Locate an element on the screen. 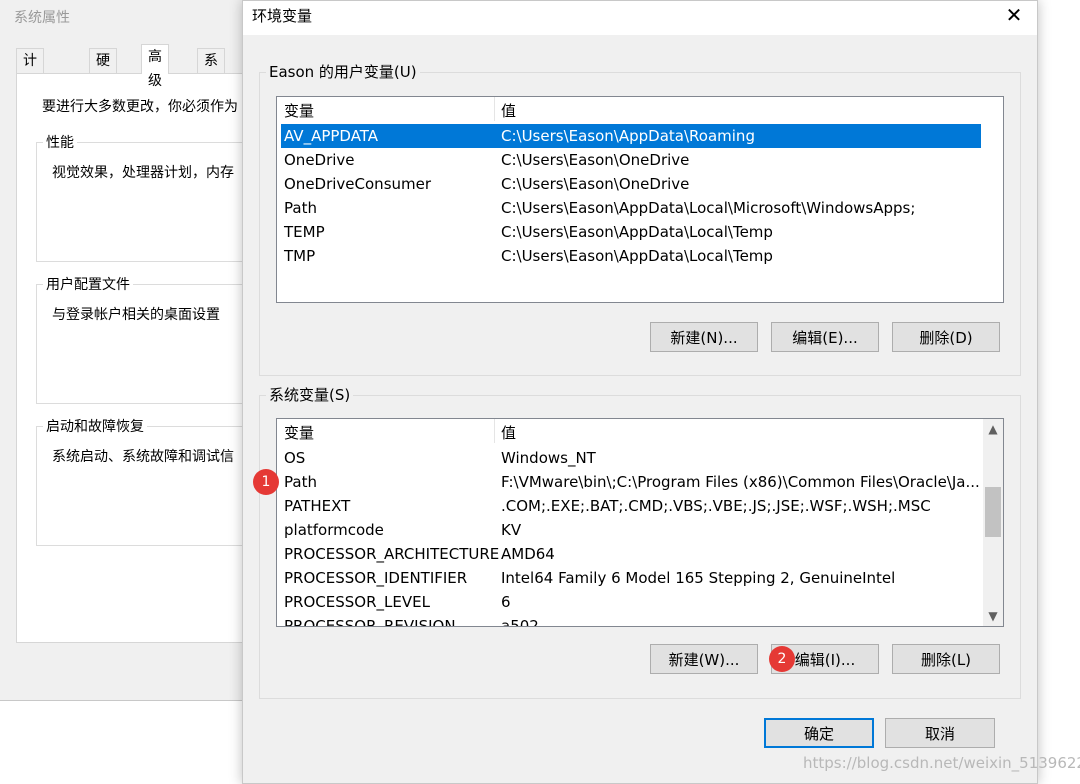  variable-name: OneDriveConsumer is located at coordinates (358, 184).